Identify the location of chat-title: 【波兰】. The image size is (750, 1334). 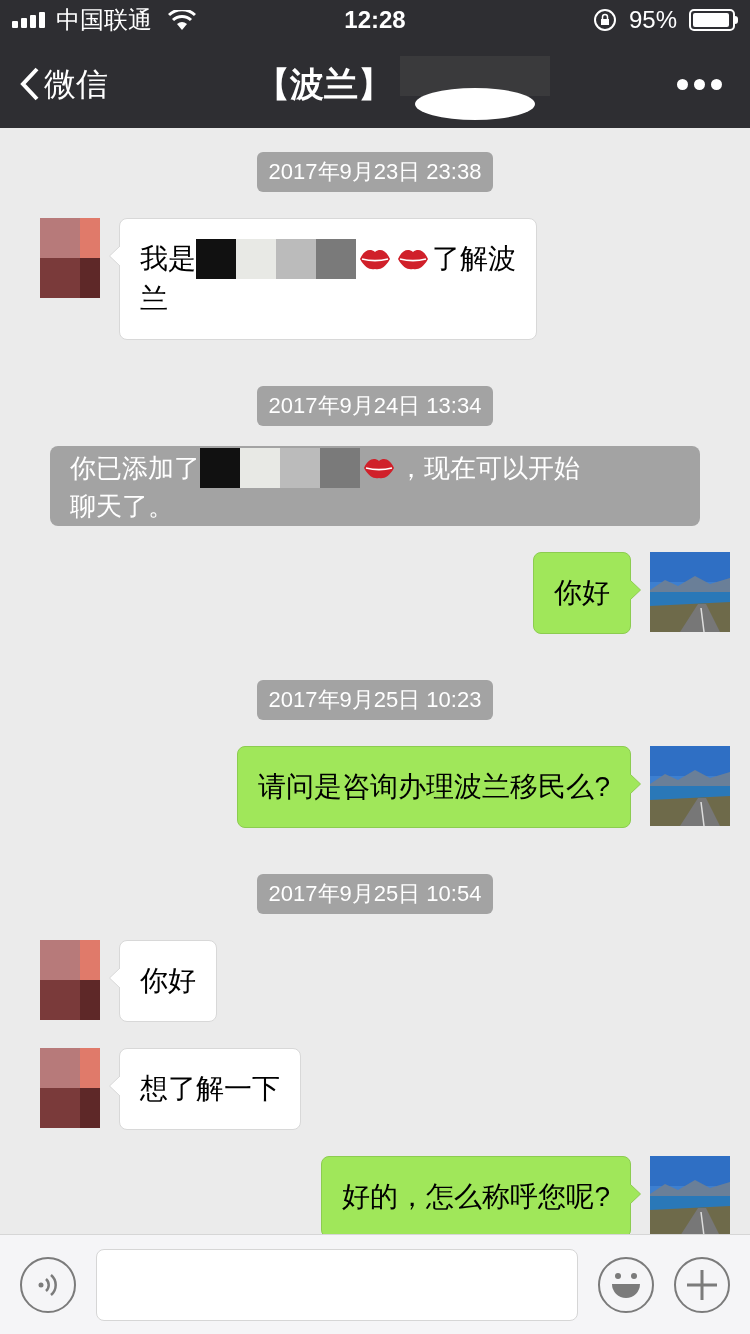
(324, 84).